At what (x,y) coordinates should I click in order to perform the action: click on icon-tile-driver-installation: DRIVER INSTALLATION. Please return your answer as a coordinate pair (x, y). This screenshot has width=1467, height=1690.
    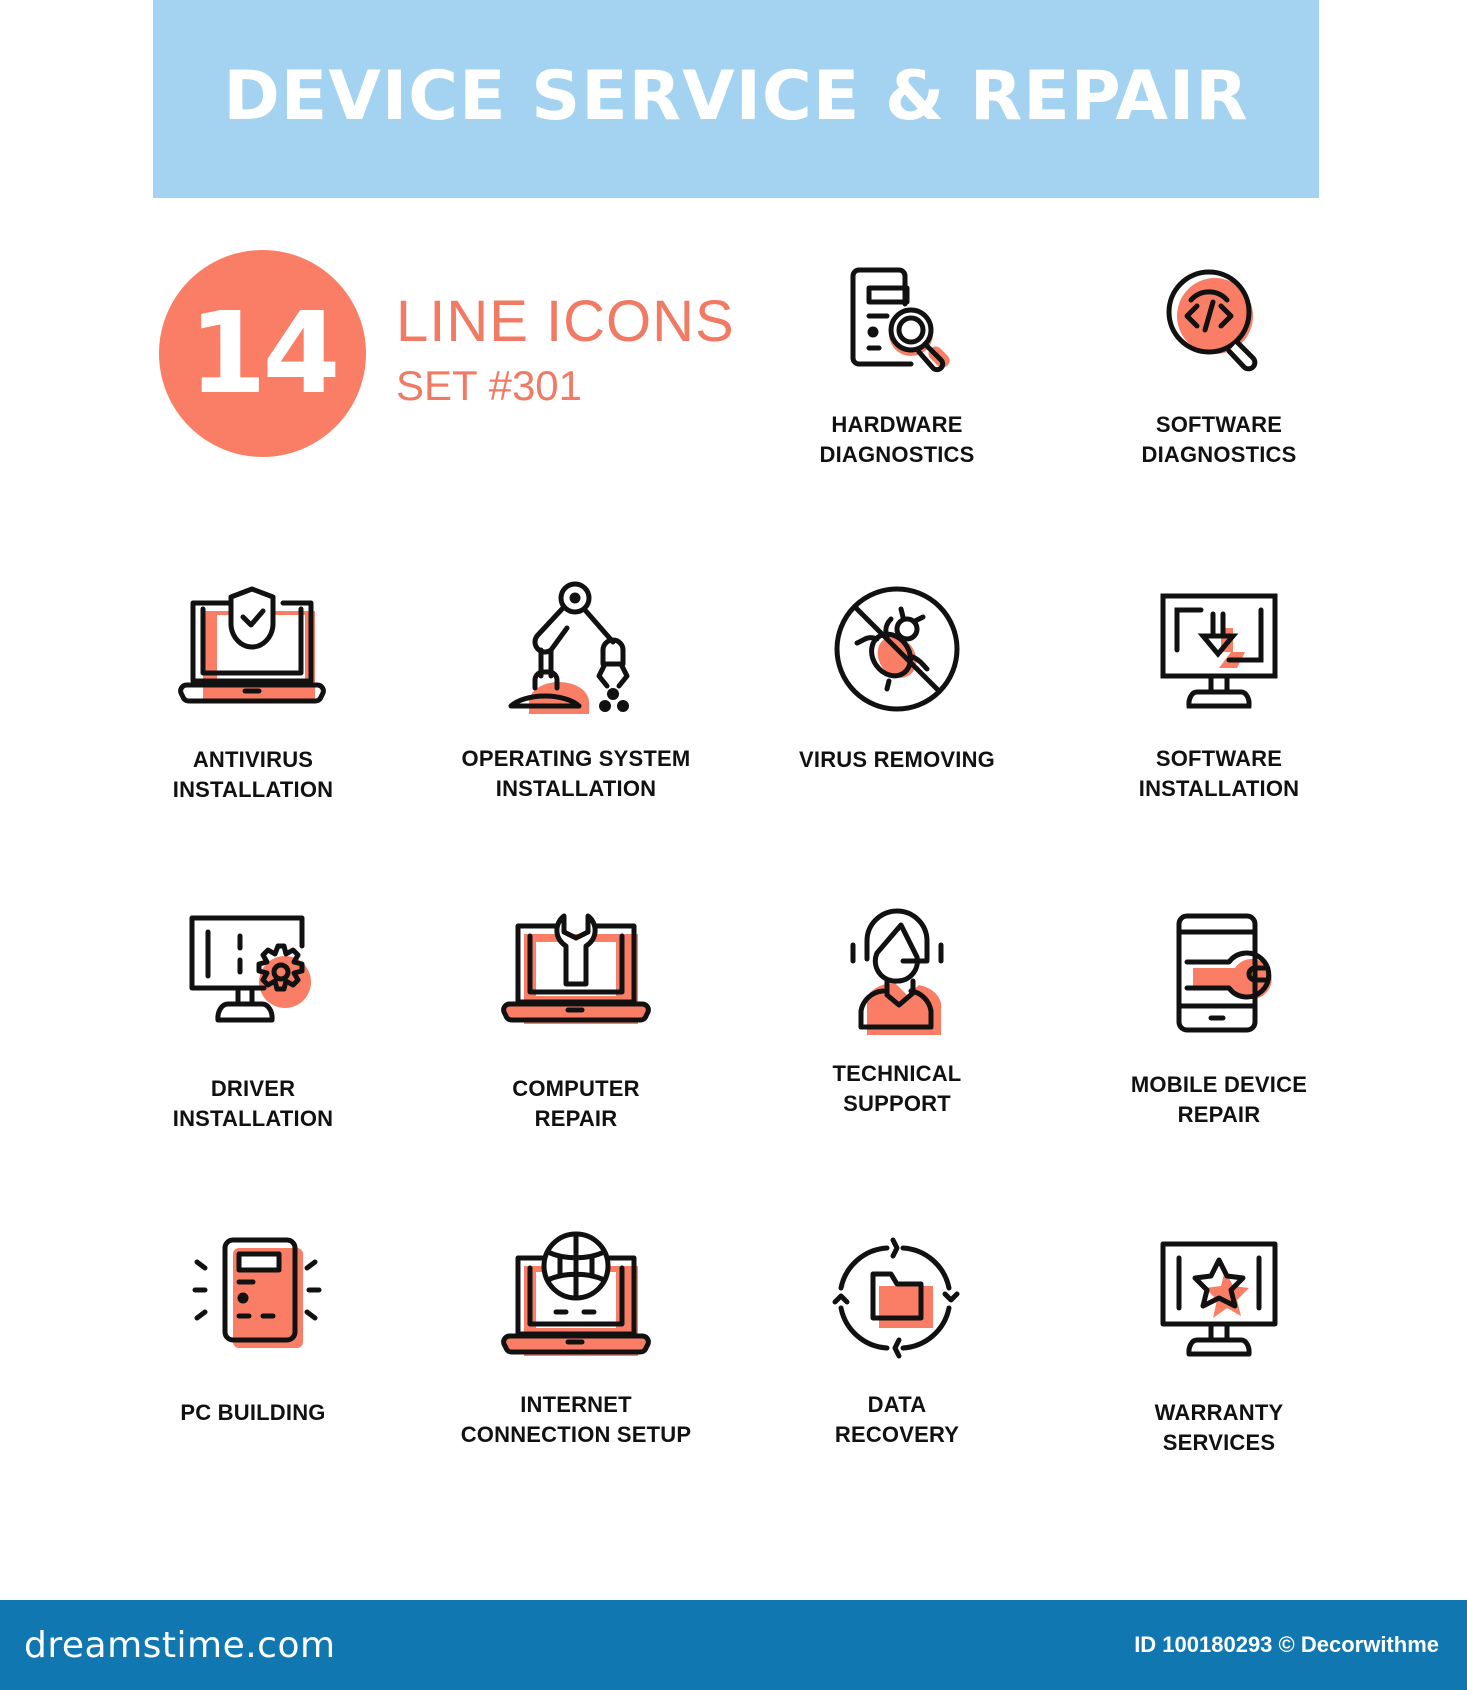
    Looking at the image, I should click on (253, 1023).